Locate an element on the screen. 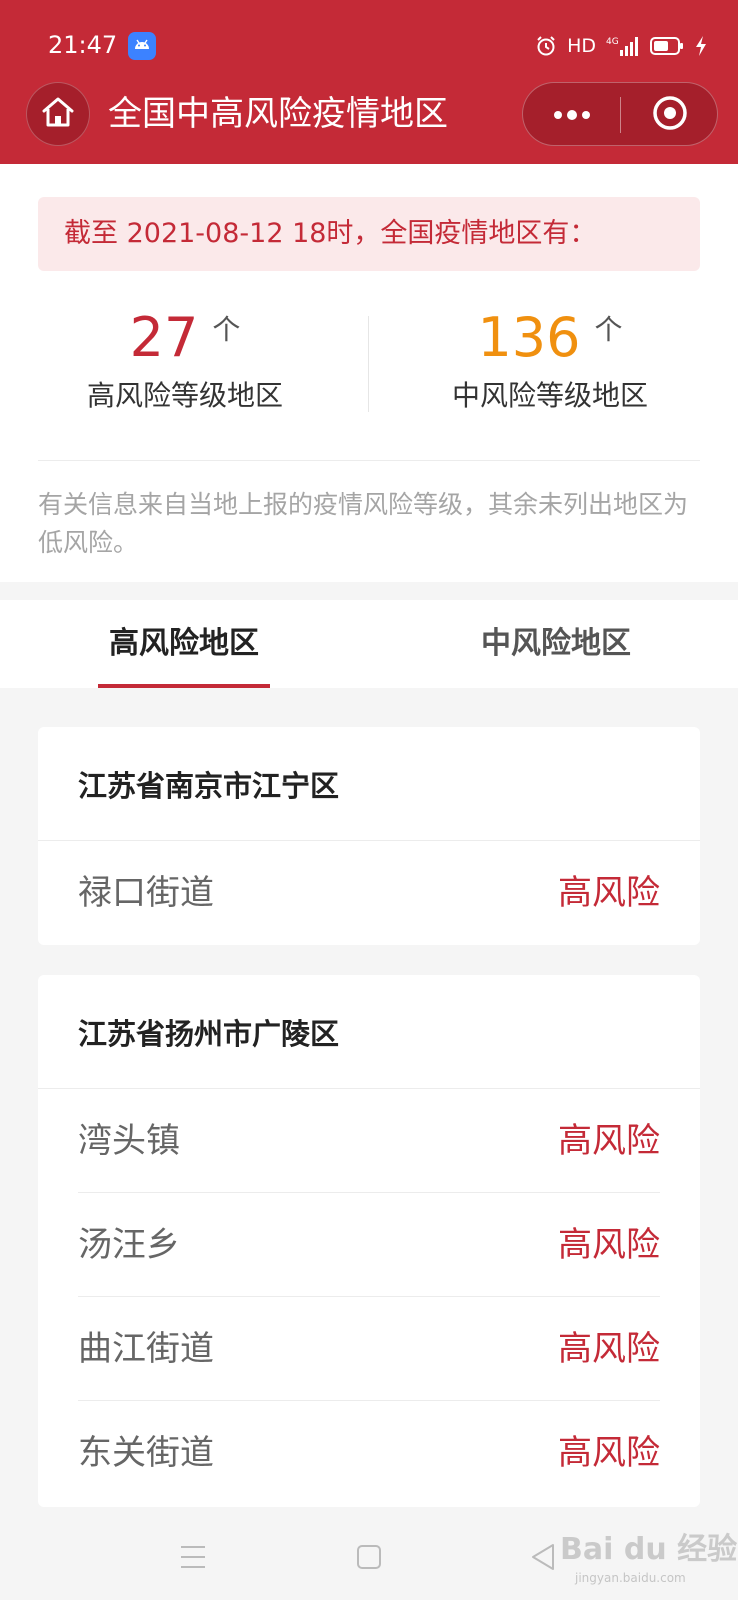  back-icon is located at coordinates (543, 1559).